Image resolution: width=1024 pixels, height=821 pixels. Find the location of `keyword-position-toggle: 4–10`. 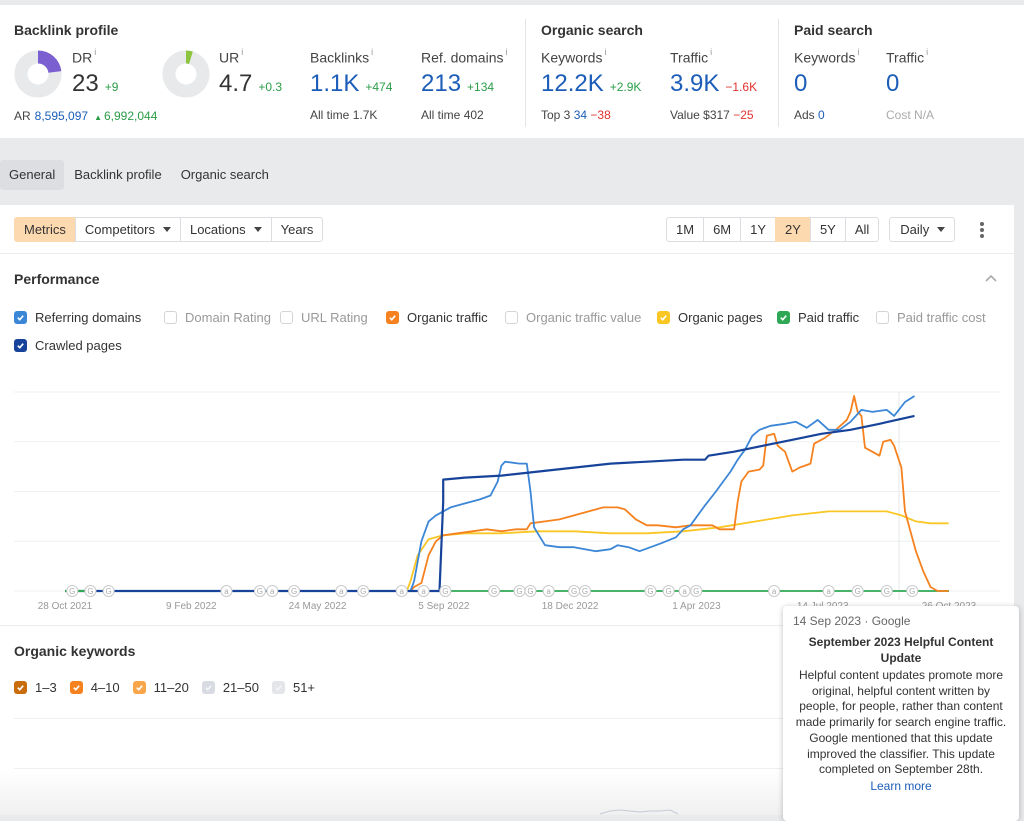

keyword-position-toggle: 4–10 is located at coordinates (94, 687).